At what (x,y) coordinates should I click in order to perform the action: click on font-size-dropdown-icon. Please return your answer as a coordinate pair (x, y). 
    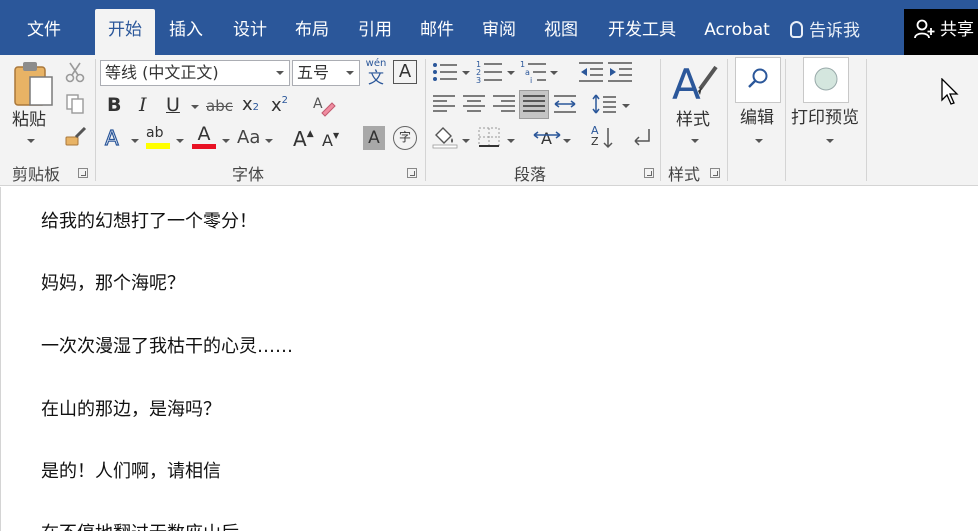
    Looking at the image, I should click on (350, 73).